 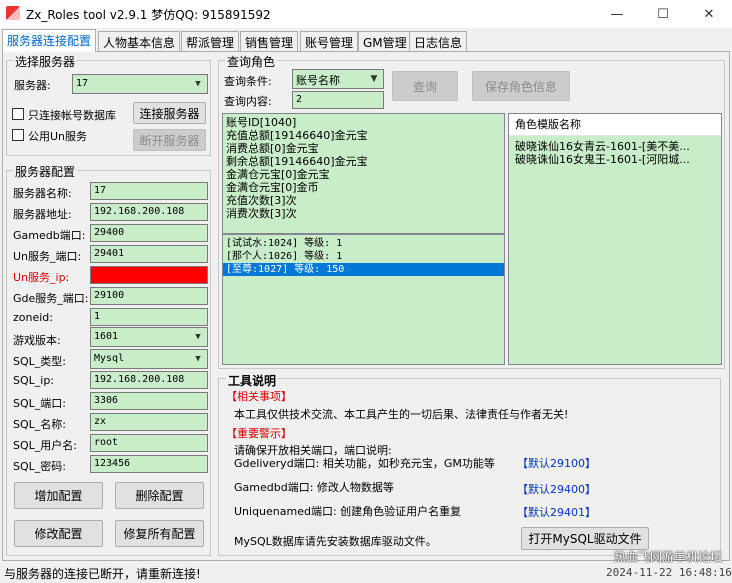 I want to click on field-label: SQL_名称:, so click(x=39, y=424).